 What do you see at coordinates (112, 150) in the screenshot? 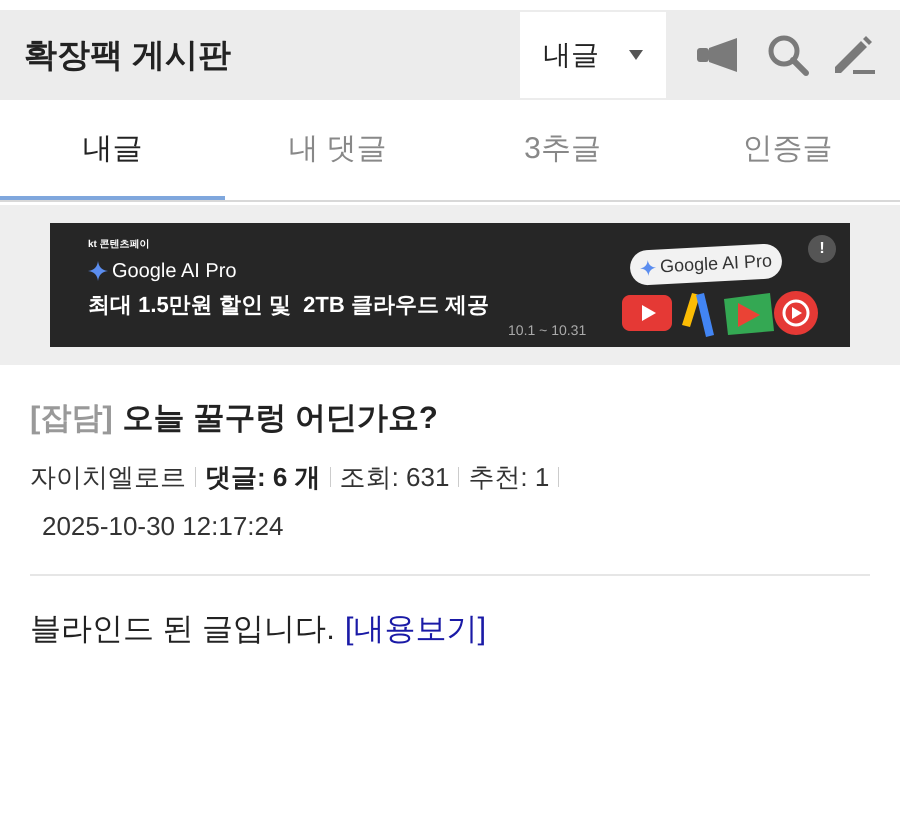
I see `tab: 내글` at bounding box center [112, 150].